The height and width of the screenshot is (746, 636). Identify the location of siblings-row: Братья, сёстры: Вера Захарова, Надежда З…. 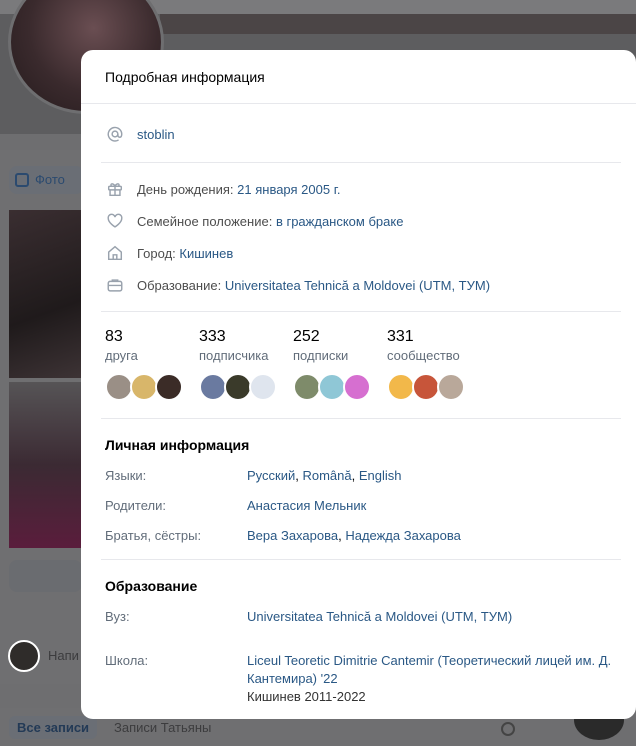
(283, 535).